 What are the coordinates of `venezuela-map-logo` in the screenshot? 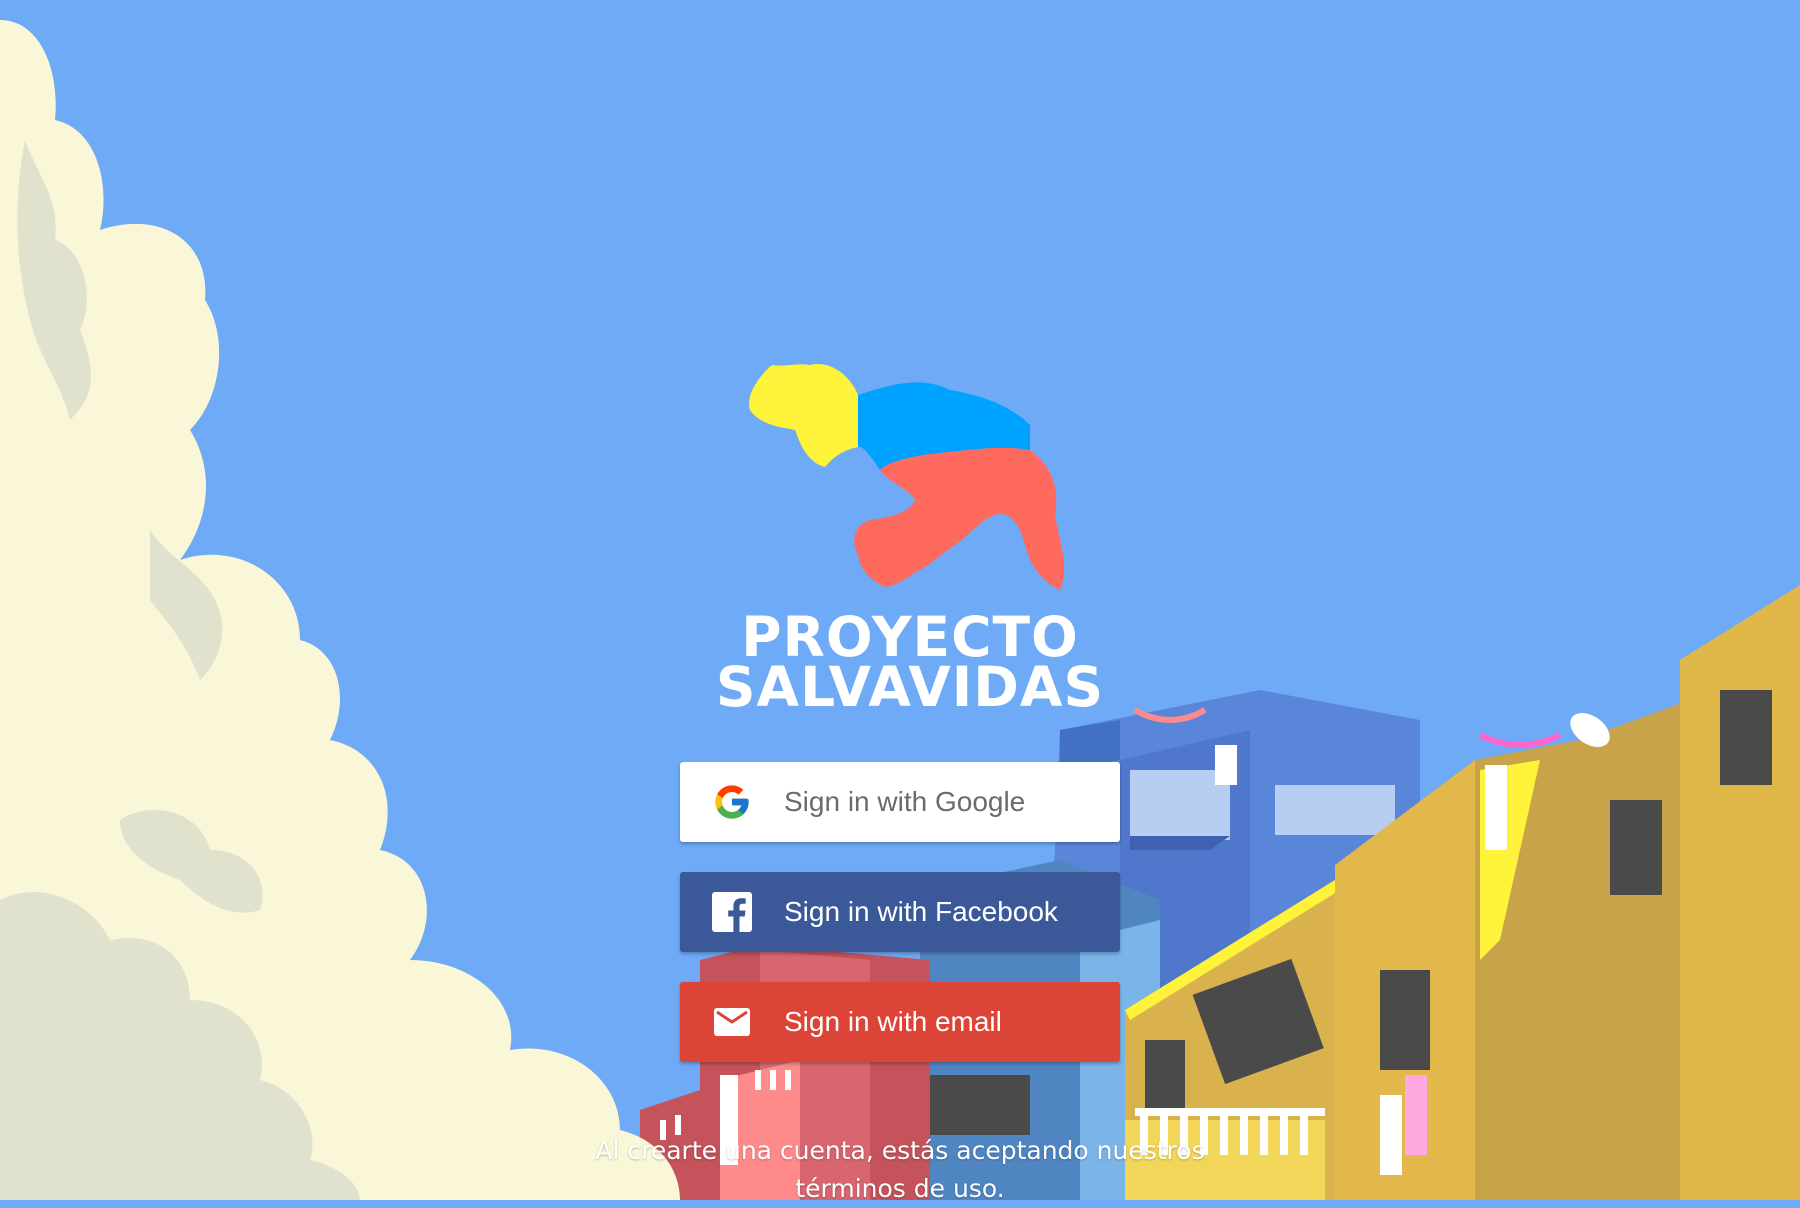 It's located at (907, 477).